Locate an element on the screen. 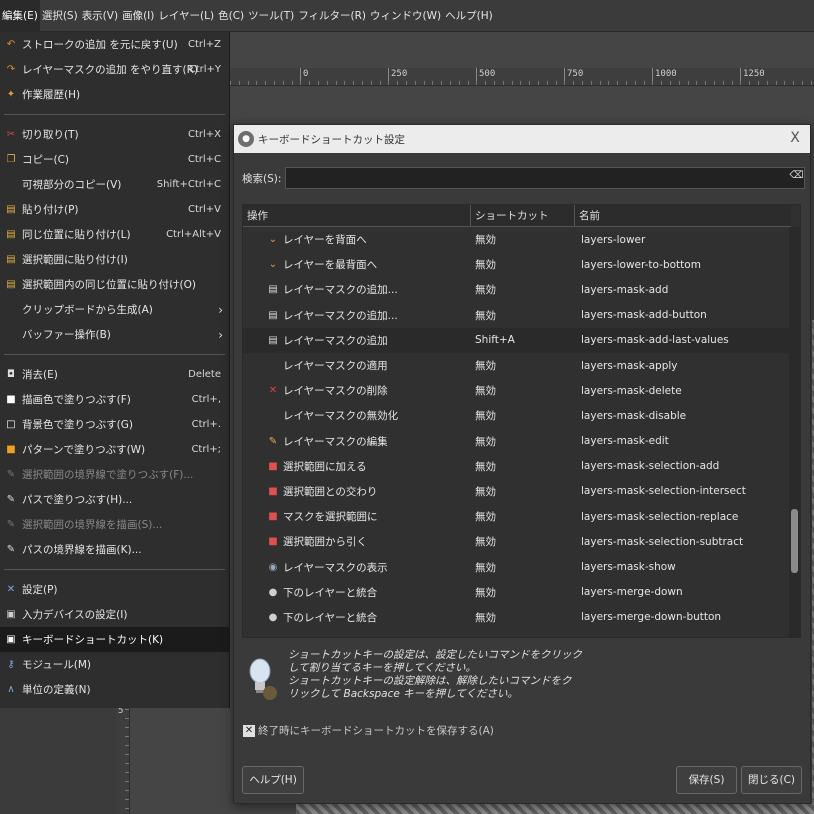 Image resolution: width=814 pixels, height=814 pixels. info-line: ショートカットキーの設定解除は、解除したいコマンドをク is located at coordinates (430, 681).